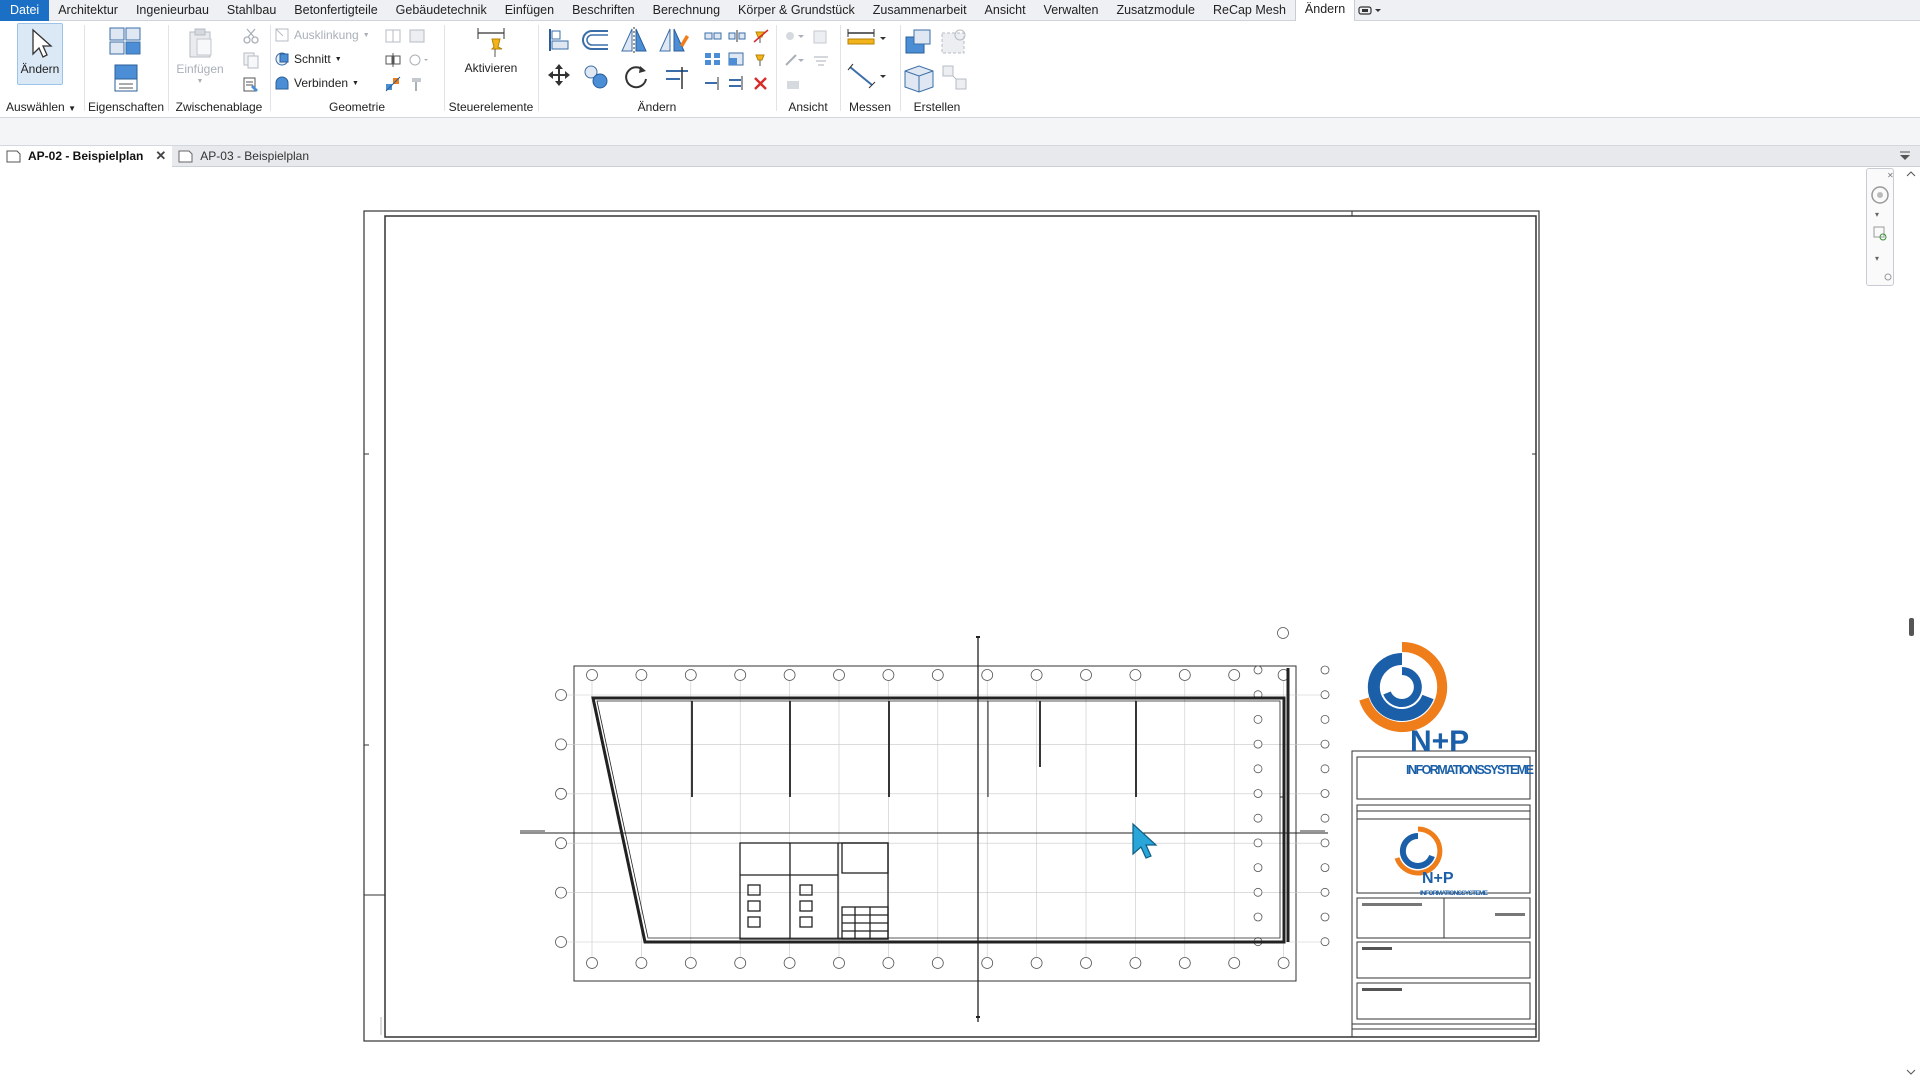 The height and width of the screenshot is (1083, 1920). Describe the element at coordinates (308, 59) in the screenshot. I see `cut-button: Schnitt ▼` at that location.